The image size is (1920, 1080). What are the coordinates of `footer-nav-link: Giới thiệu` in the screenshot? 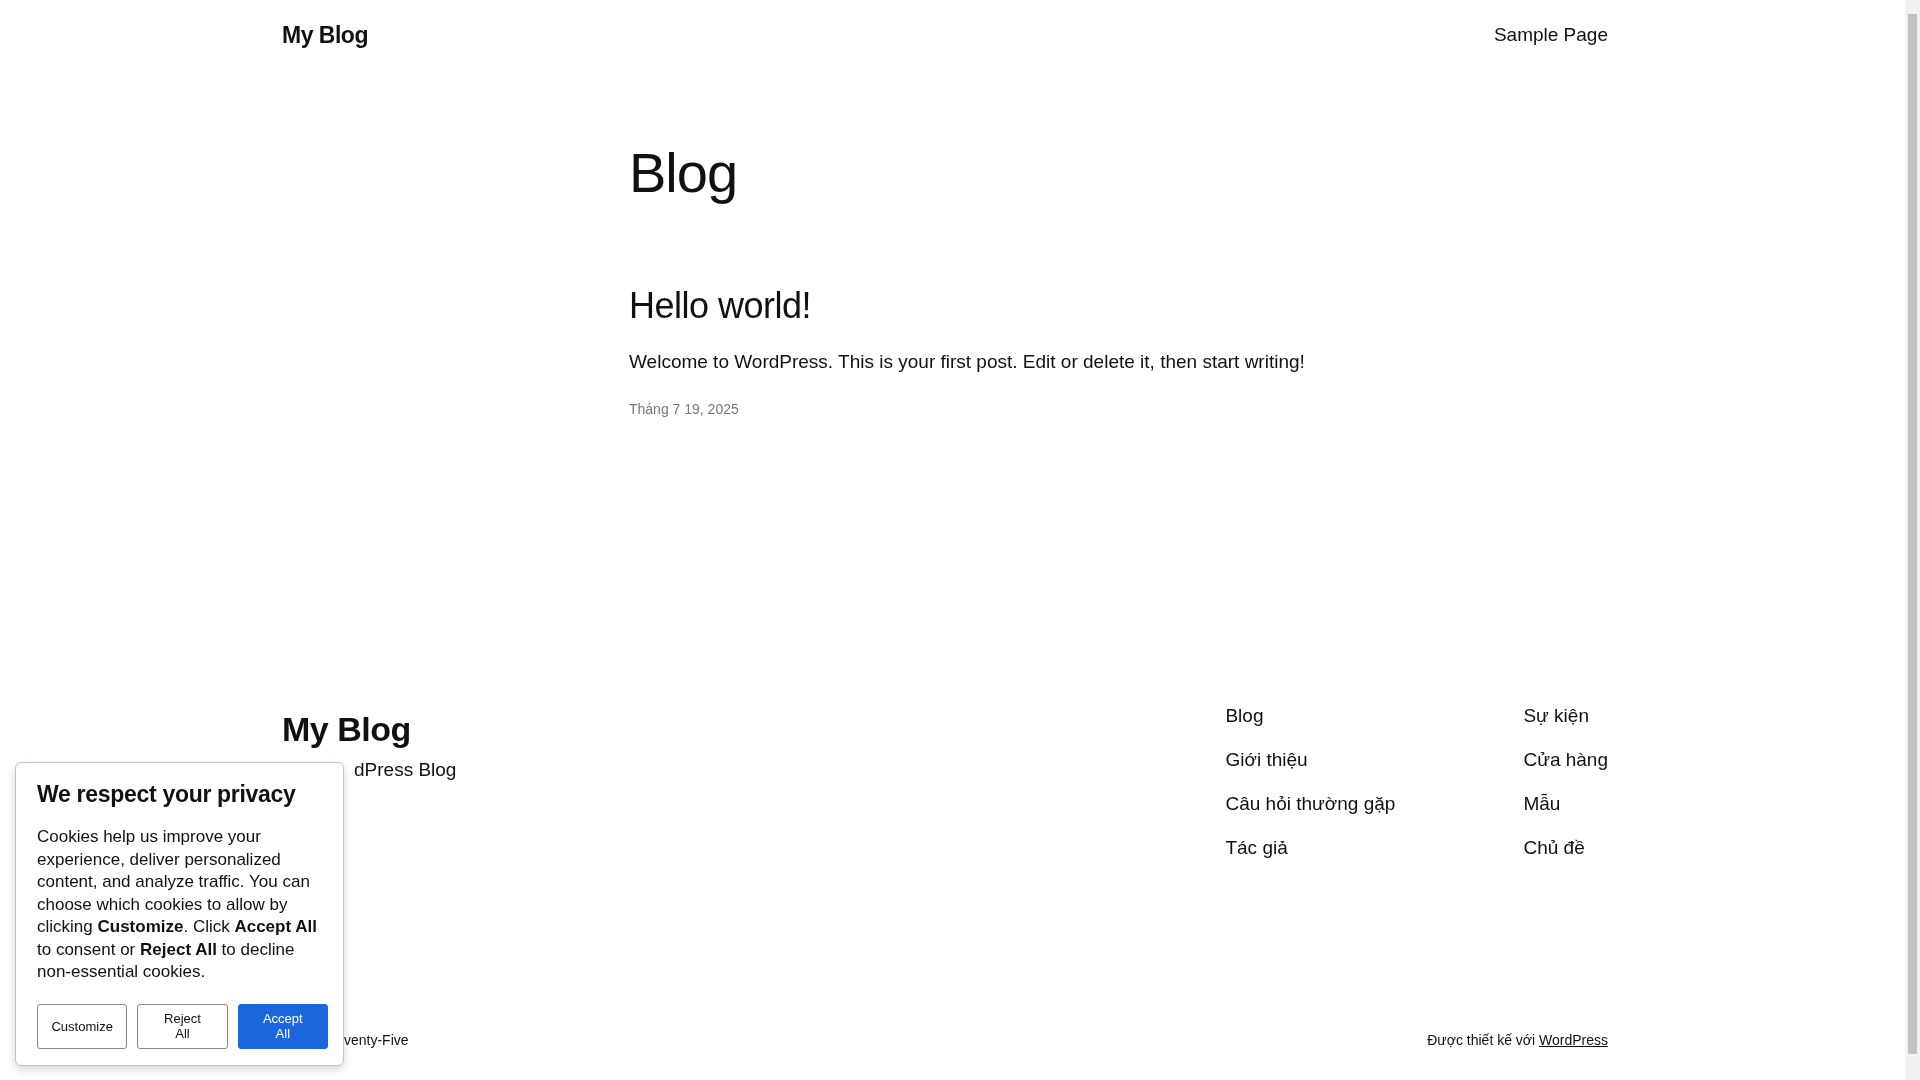 It's located at (1374, 760).